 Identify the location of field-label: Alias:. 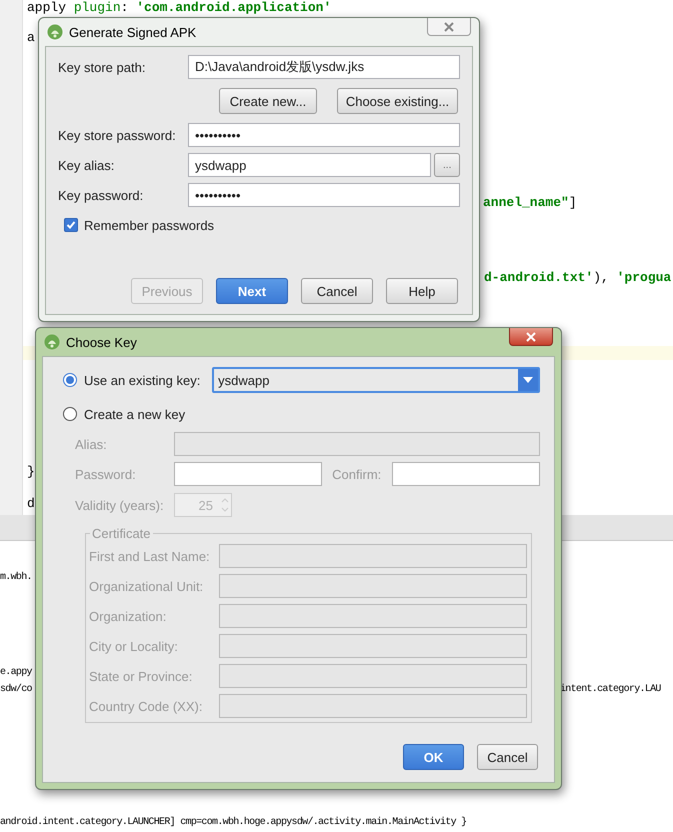
(91, 444).